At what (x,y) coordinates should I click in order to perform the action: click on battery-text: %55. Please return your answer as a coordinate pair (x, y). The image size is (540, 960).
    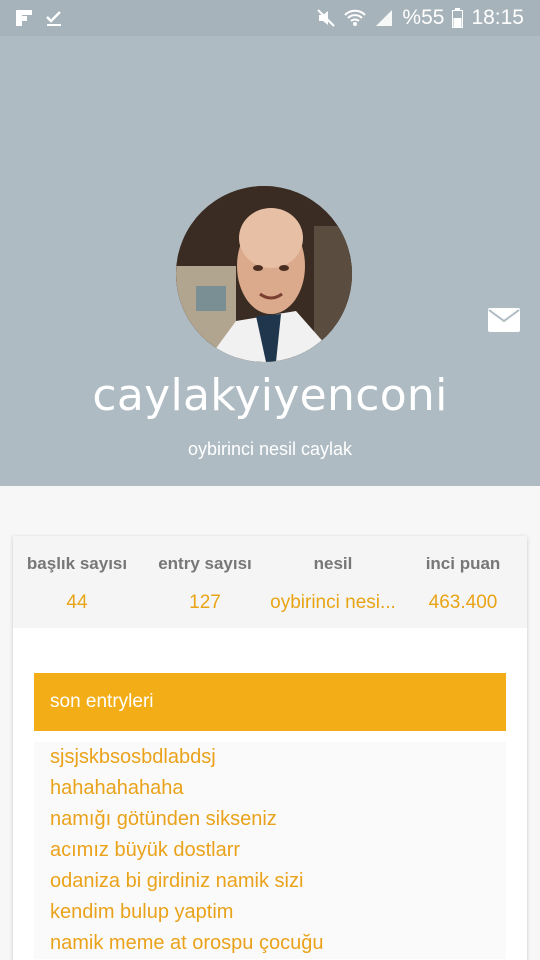
    Looking at the image, I should click on (423, 17).